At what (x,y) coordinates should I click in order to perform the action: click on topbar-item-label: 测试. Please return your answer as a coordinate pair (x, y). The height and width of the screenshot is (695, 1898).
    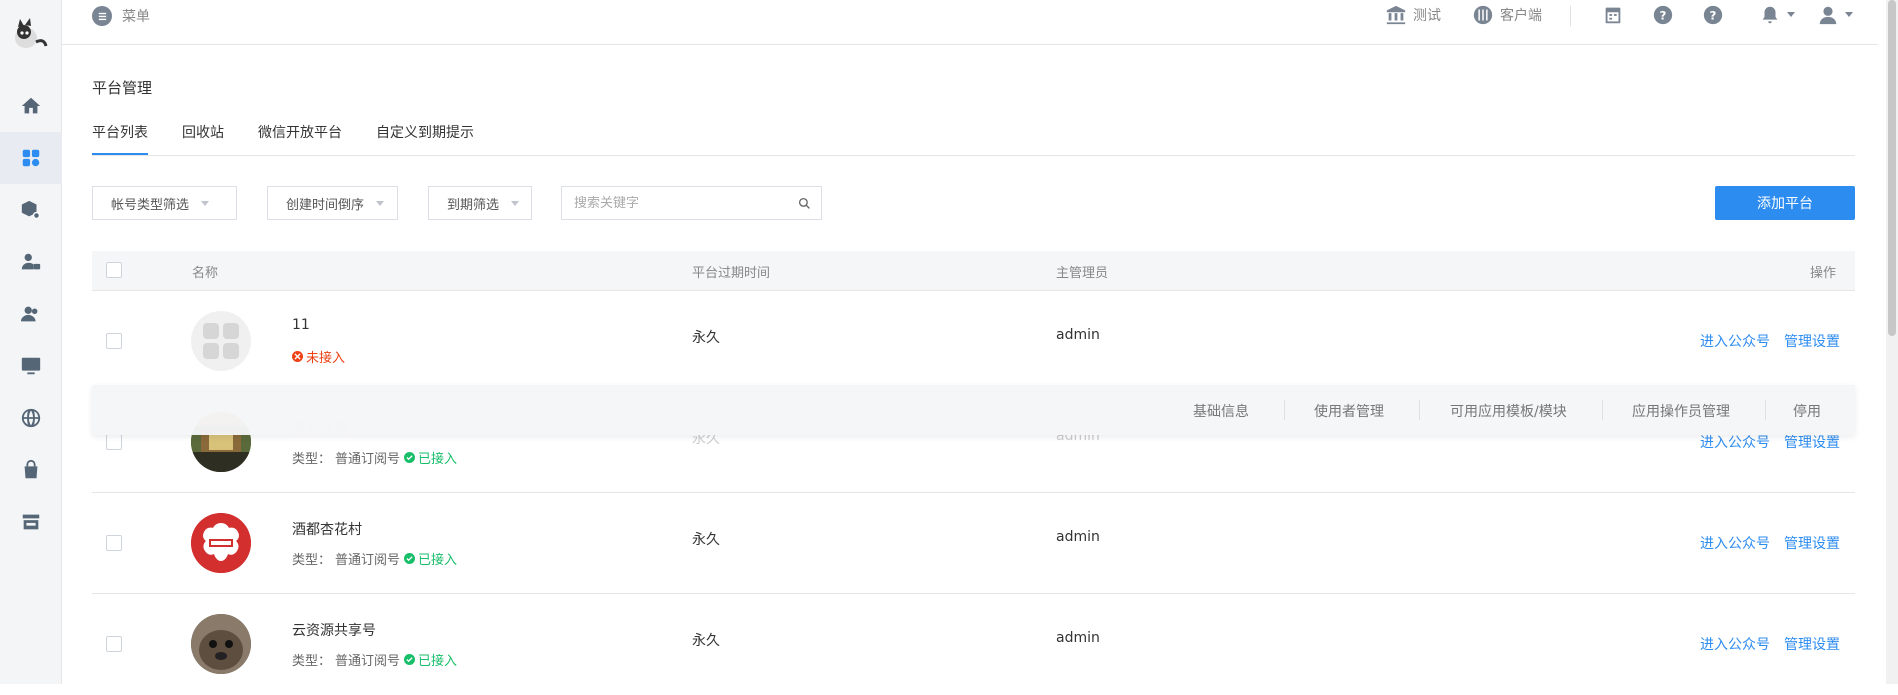
    Looking at the image, I should click on (1427, 16).